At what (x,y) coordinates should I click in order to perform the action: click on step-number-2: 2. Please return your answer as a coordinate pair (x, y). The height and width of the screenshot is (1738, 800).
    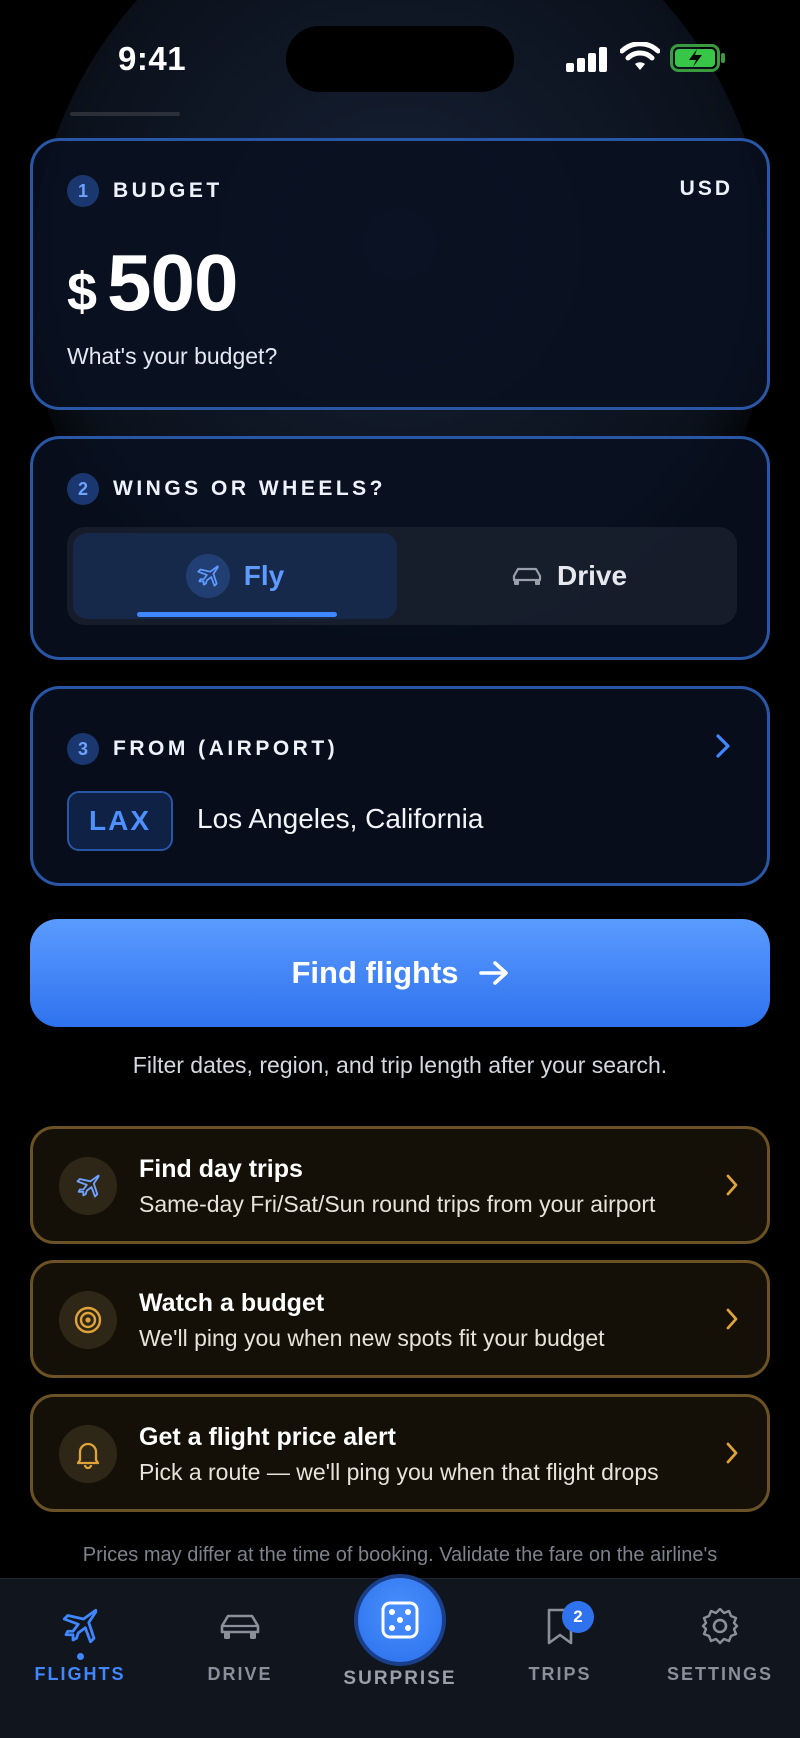
    Looking at the image, I should click on (83, 489).